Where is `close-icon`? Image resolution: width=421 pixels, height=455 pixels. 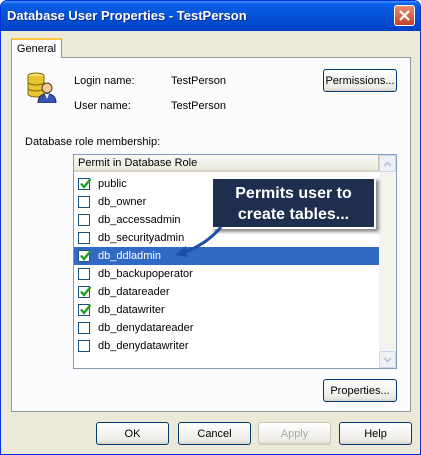
close-icon is located at coordinates (404, 15).